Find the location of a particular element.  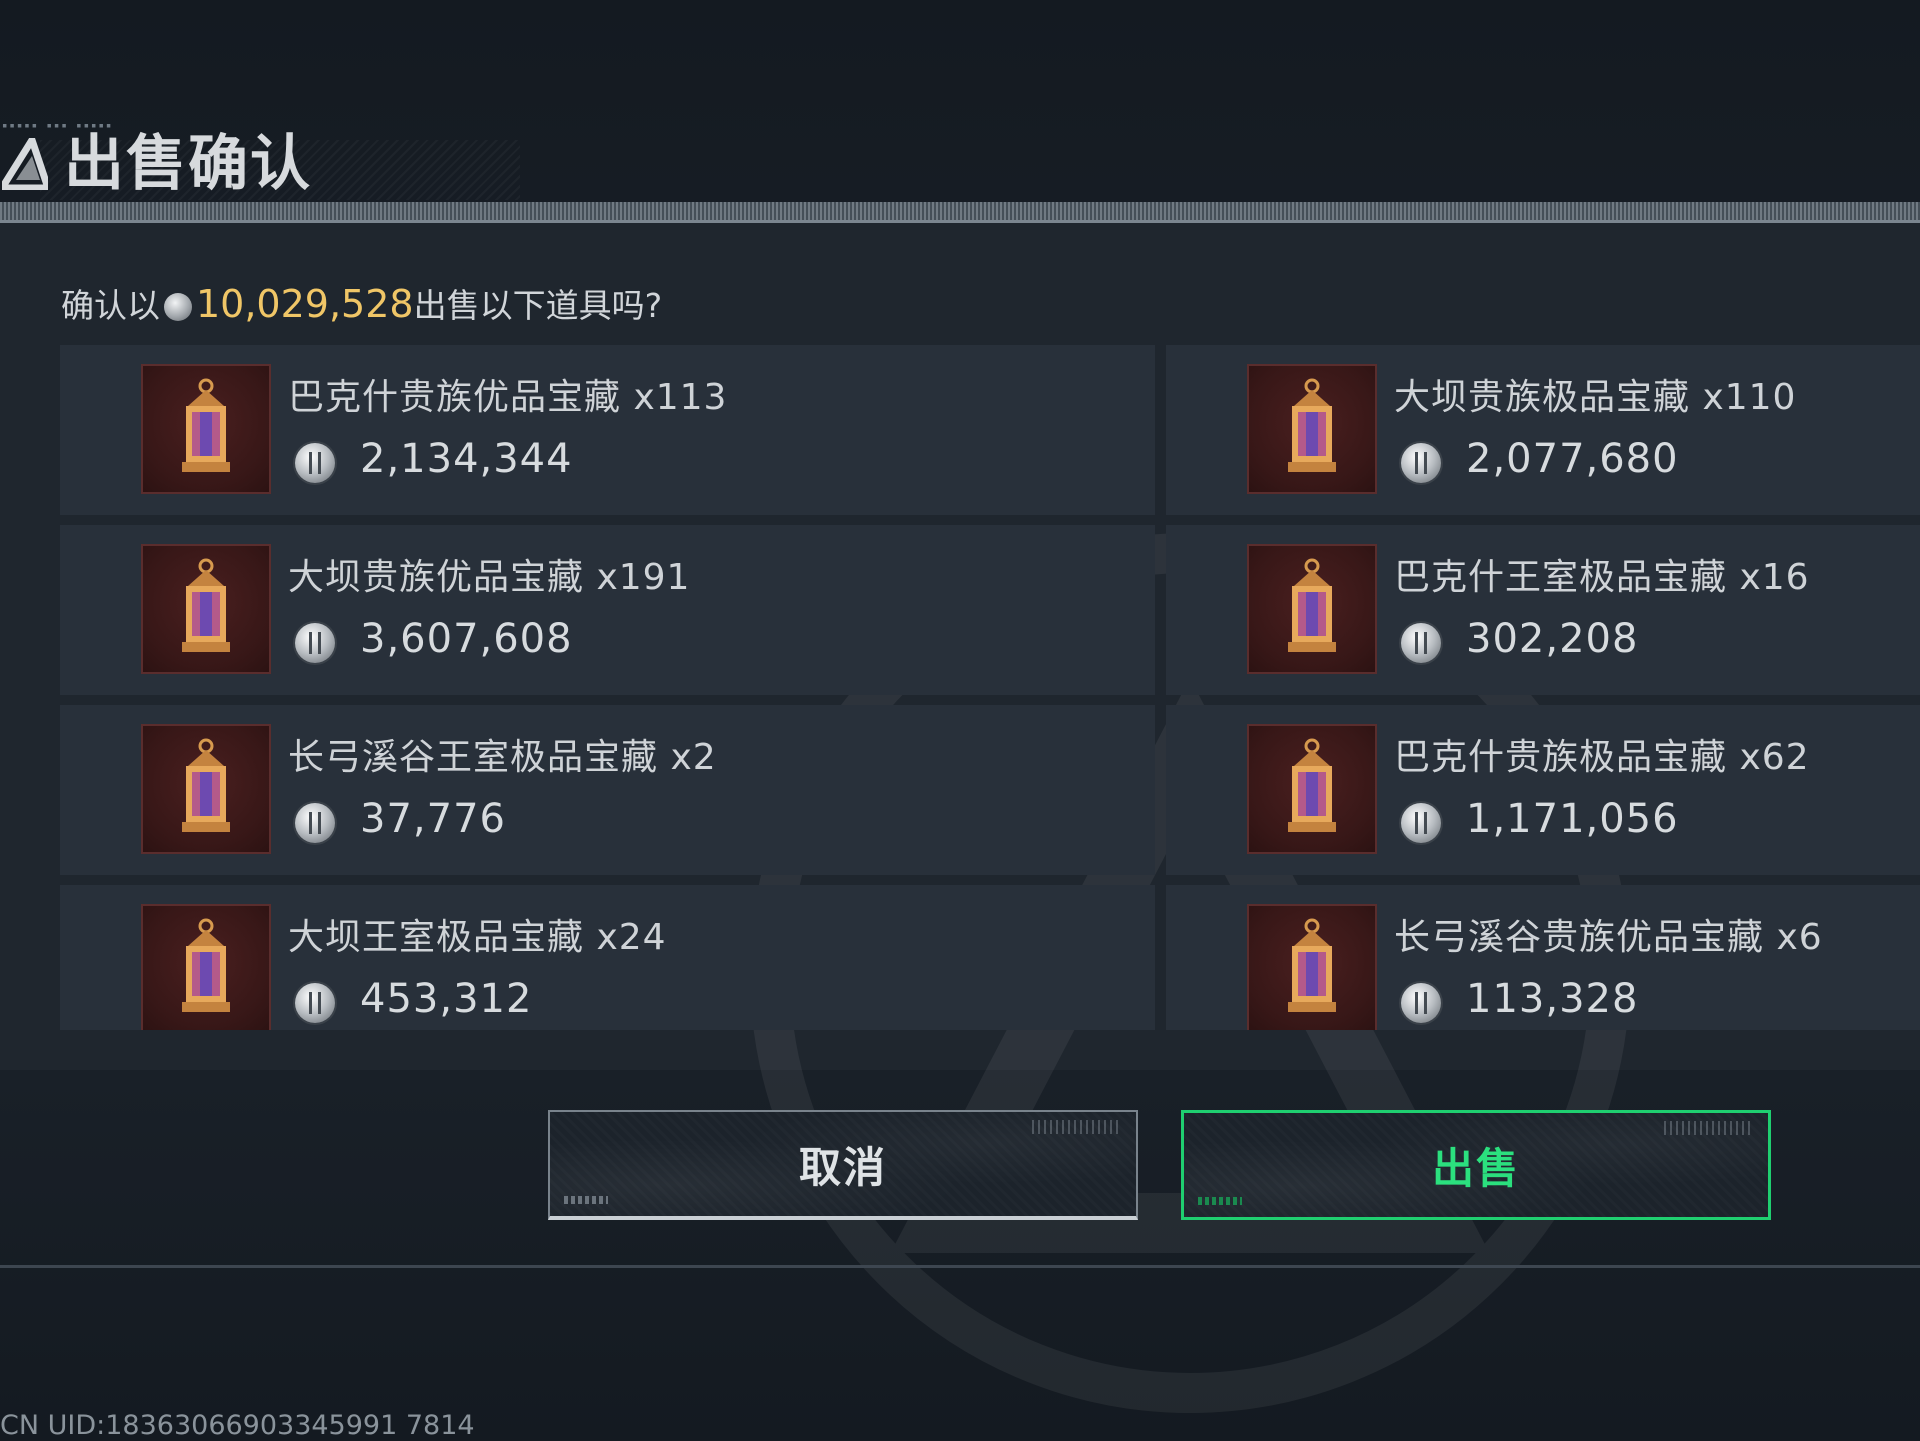

item-price: 3,607,608 is located at coordinates (466, 639).